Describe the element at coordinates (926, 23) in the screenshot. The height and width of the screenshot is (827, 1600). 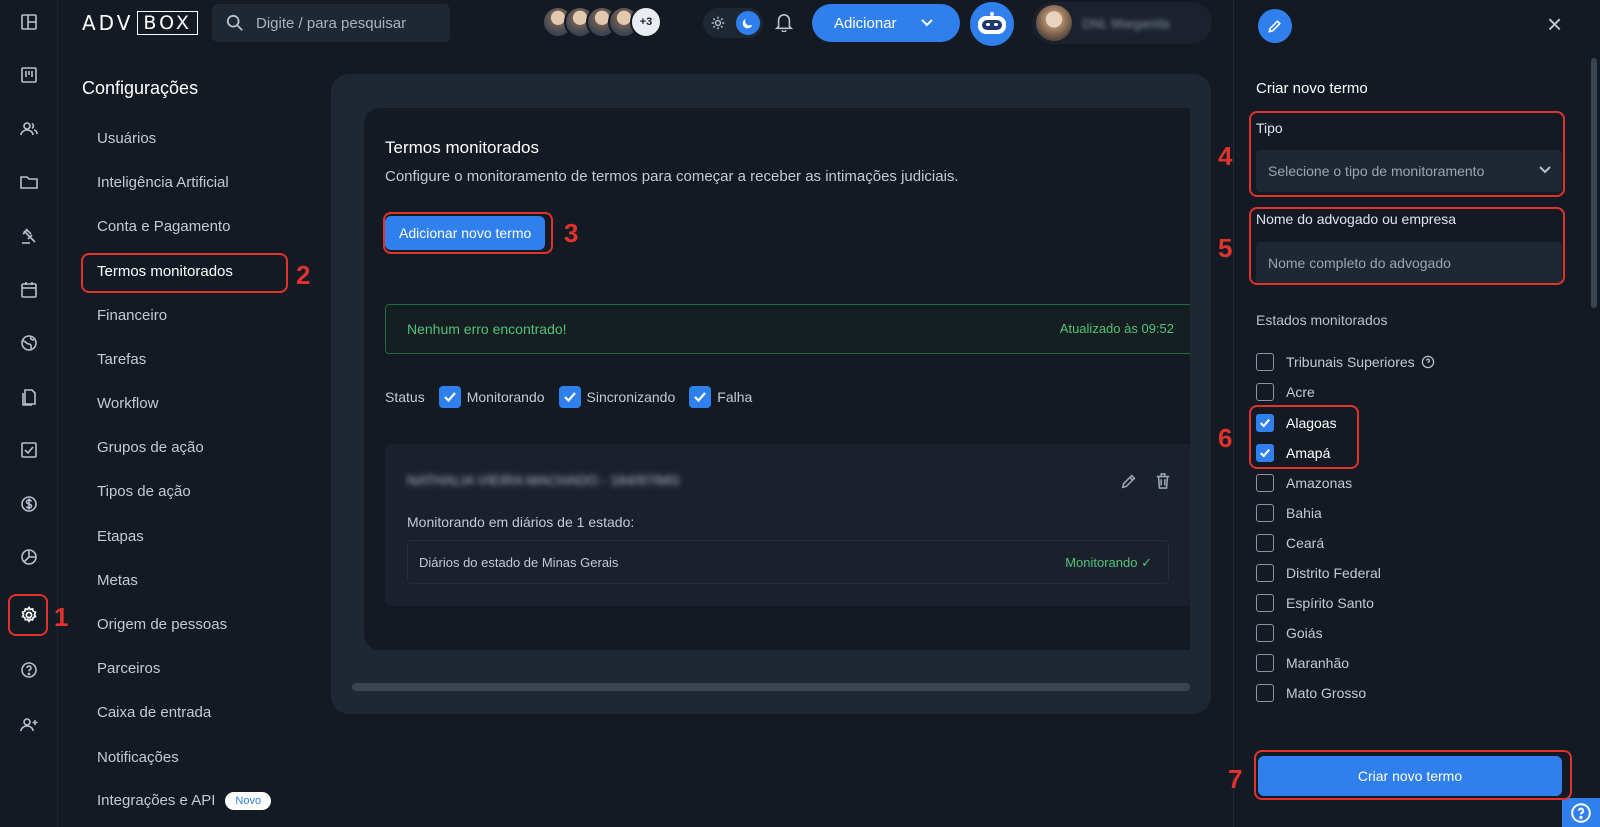
I see `chevron-down-icon` at that location.